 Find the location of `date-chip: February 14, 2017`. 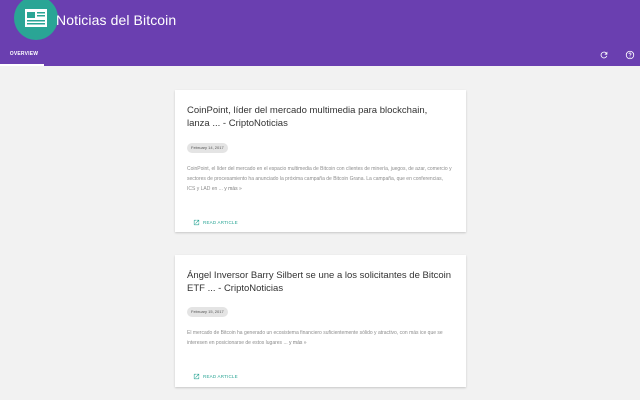

date-chip: February 14, 2017 is located at coordinates (207, 148).